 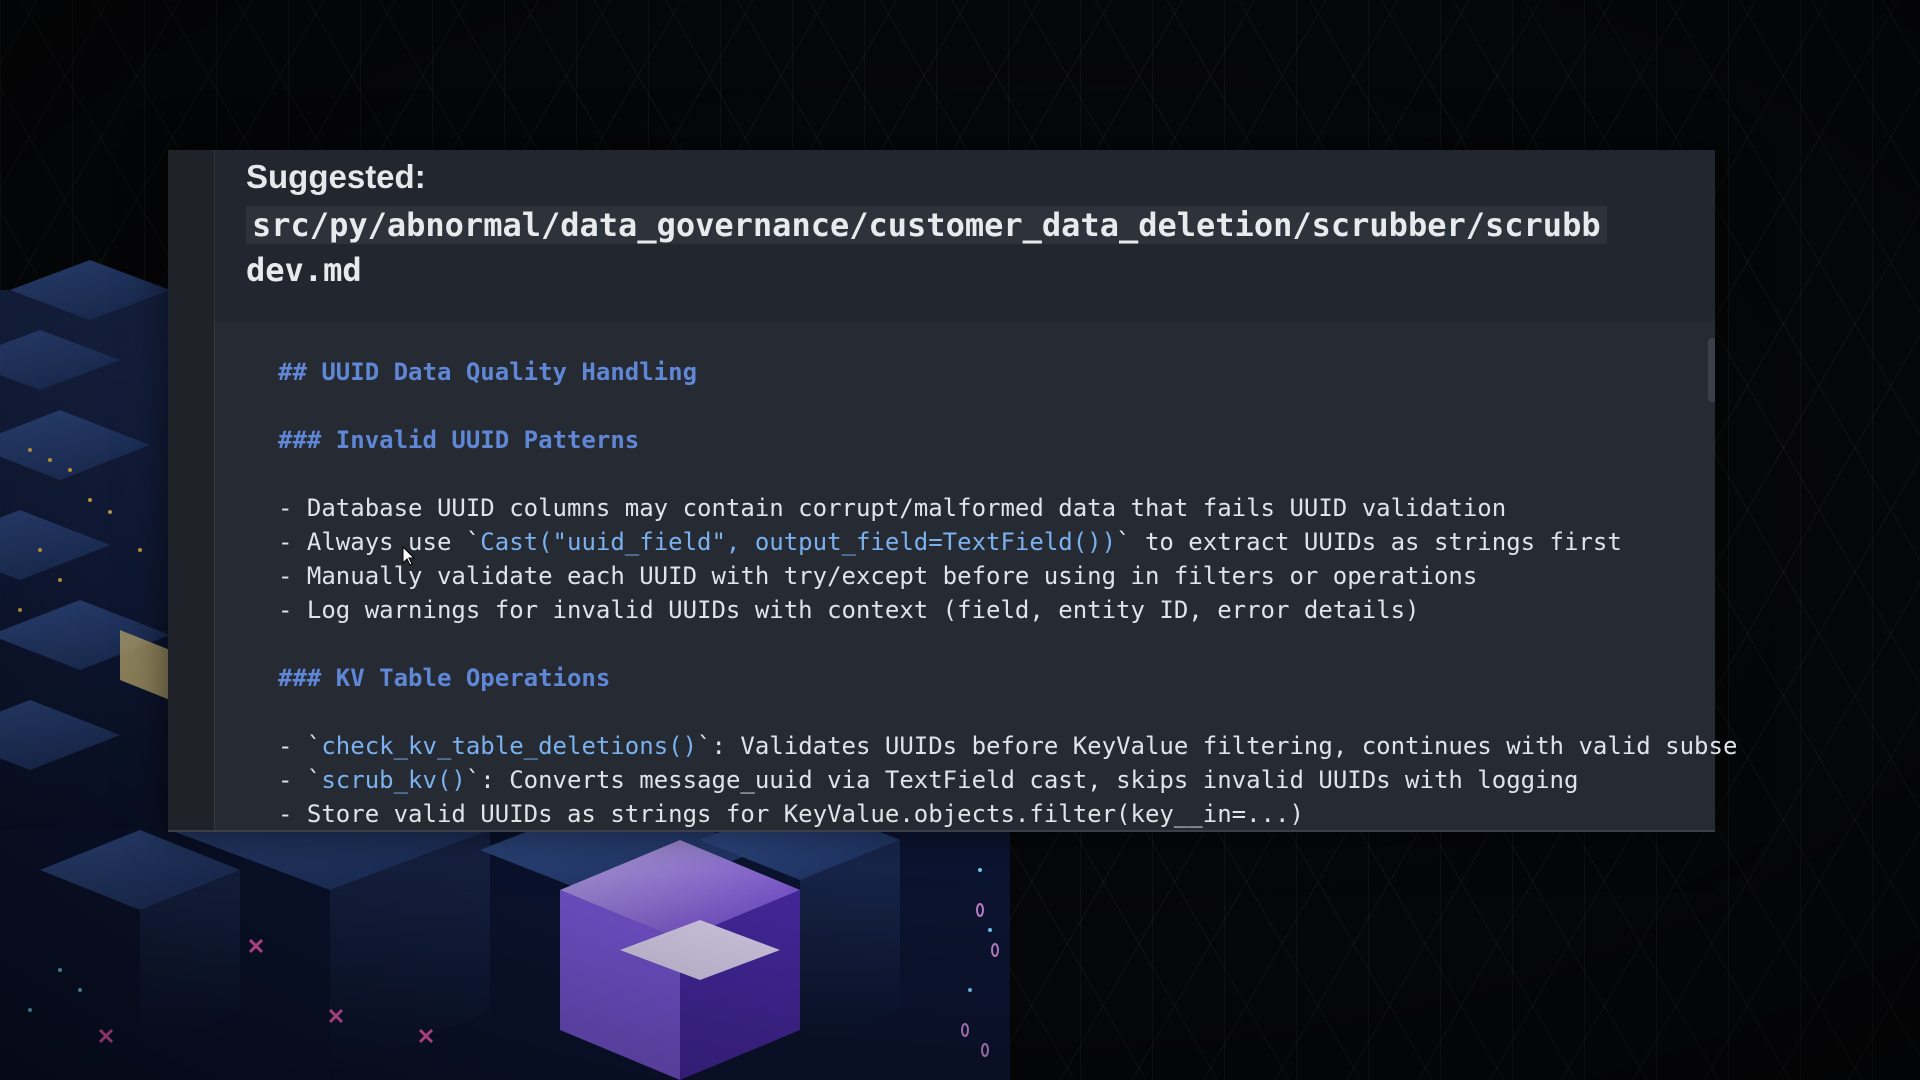 What do you see at coordinates (459, 440) in the screenshot?
I see `heading-invalid-uuid-patterns: ### Invalid UUID Patterns` at bounding box center [459, 440].